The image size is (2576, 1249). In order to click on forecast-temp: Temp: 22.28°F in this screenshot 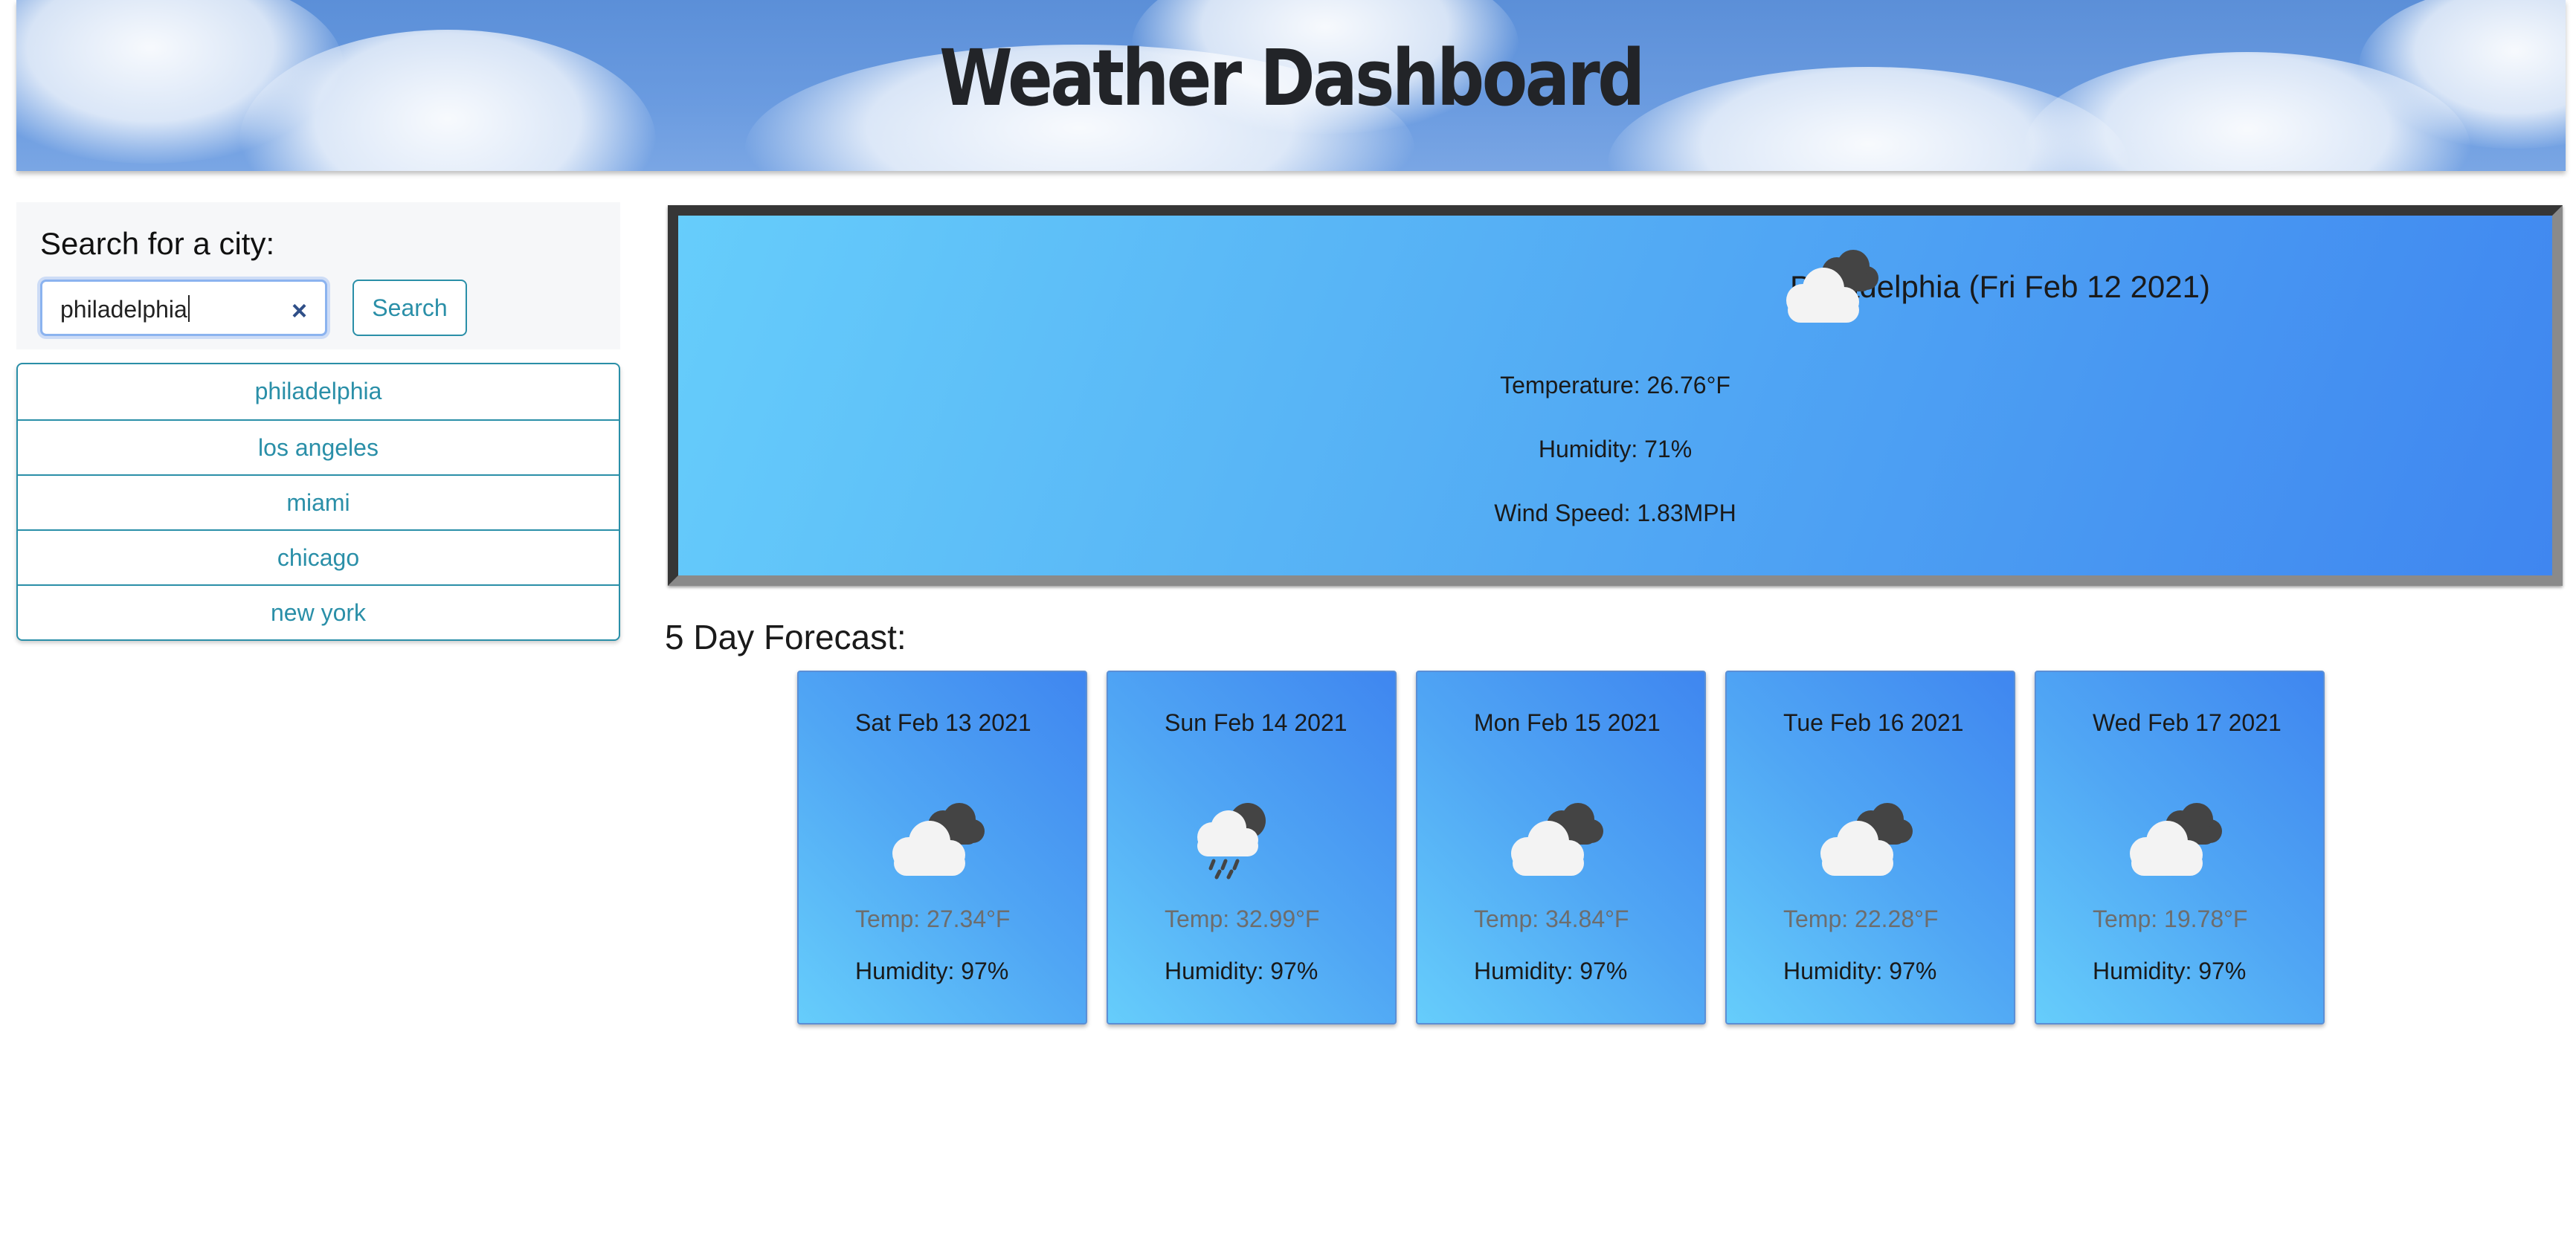, I will do `click(1861, 919)`.